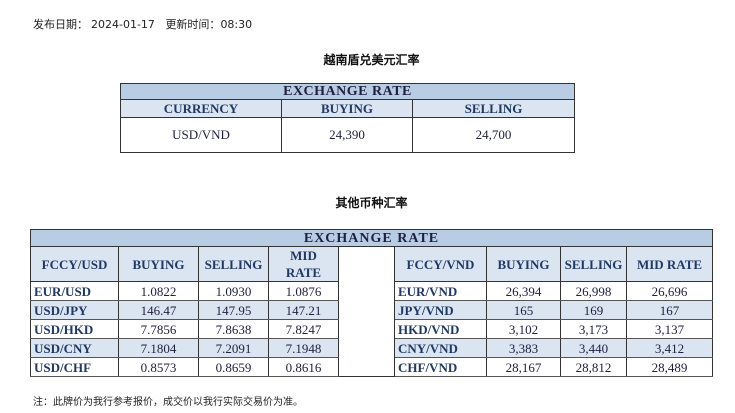 This screenshot has width=735, height=413. What do you see at coordinates (669, 291) in the screenshot?
I see `mid-rate-cell: 26,696` at bounding box center [669, 291].